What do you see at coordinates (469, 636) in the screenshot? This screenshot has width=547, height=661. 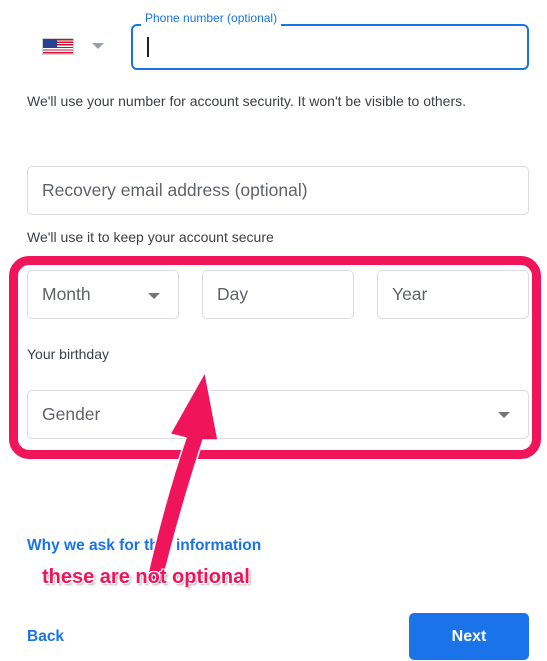 I see `next-button: Next` at bounding box center [469, 636].